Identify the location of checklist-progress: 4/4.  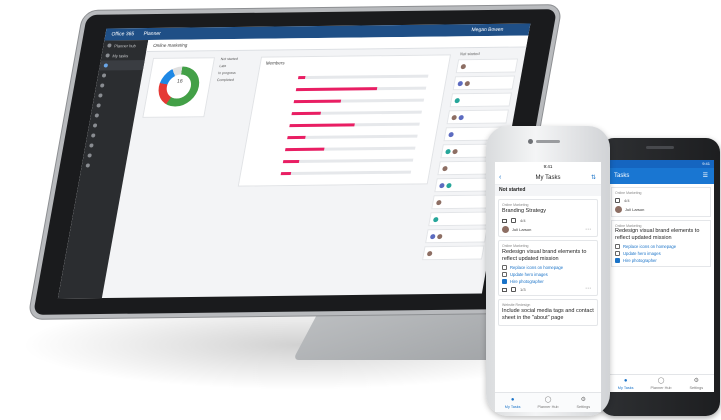
(627, 200).